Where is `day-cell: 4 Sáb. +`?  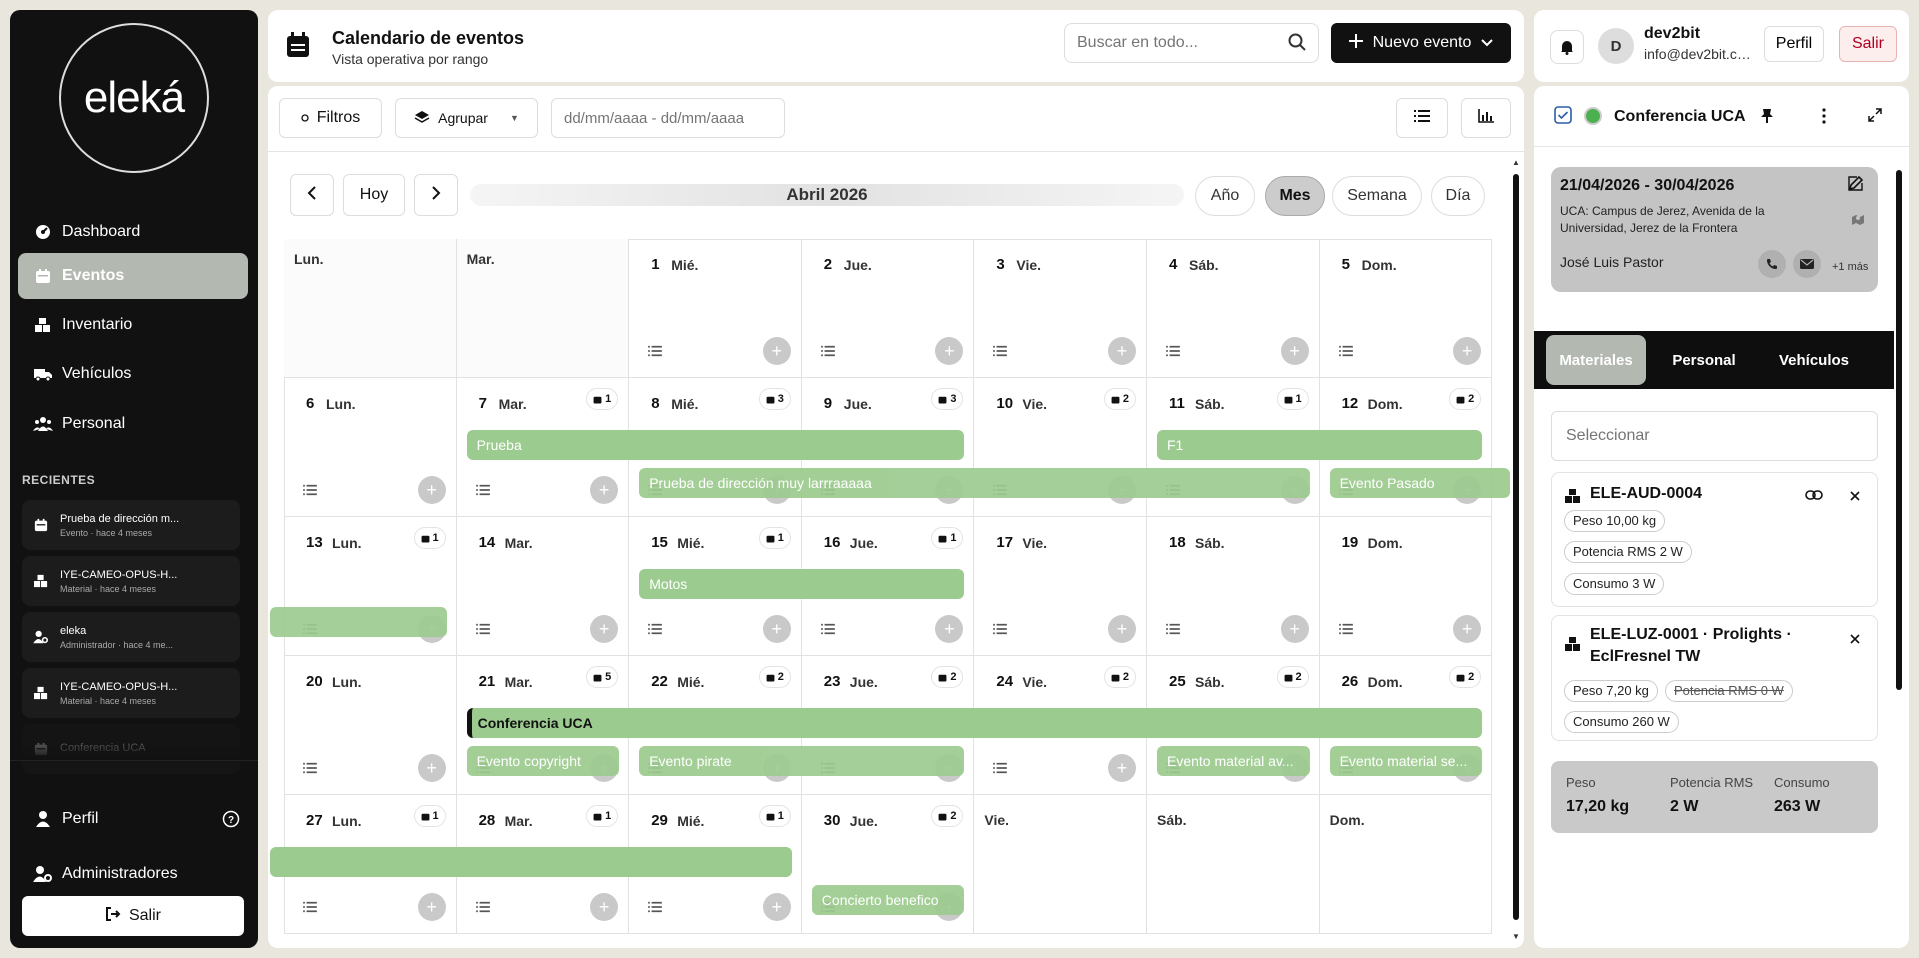 day-cell: 4 Sáb. + is located at coordinates (1233, 308).